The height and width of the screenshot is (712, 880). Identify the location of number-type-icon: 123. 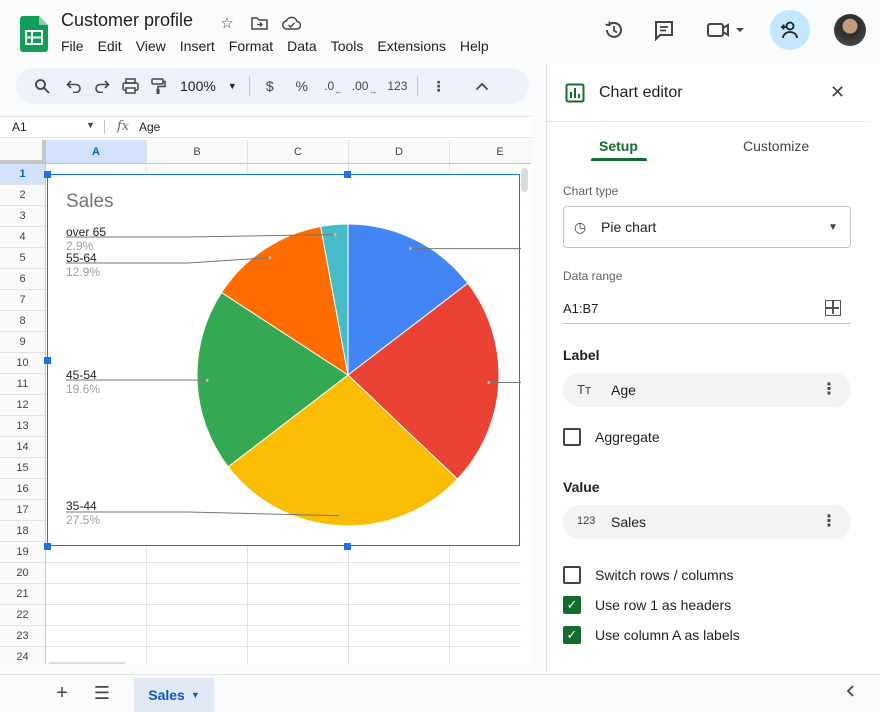
(586, 521).